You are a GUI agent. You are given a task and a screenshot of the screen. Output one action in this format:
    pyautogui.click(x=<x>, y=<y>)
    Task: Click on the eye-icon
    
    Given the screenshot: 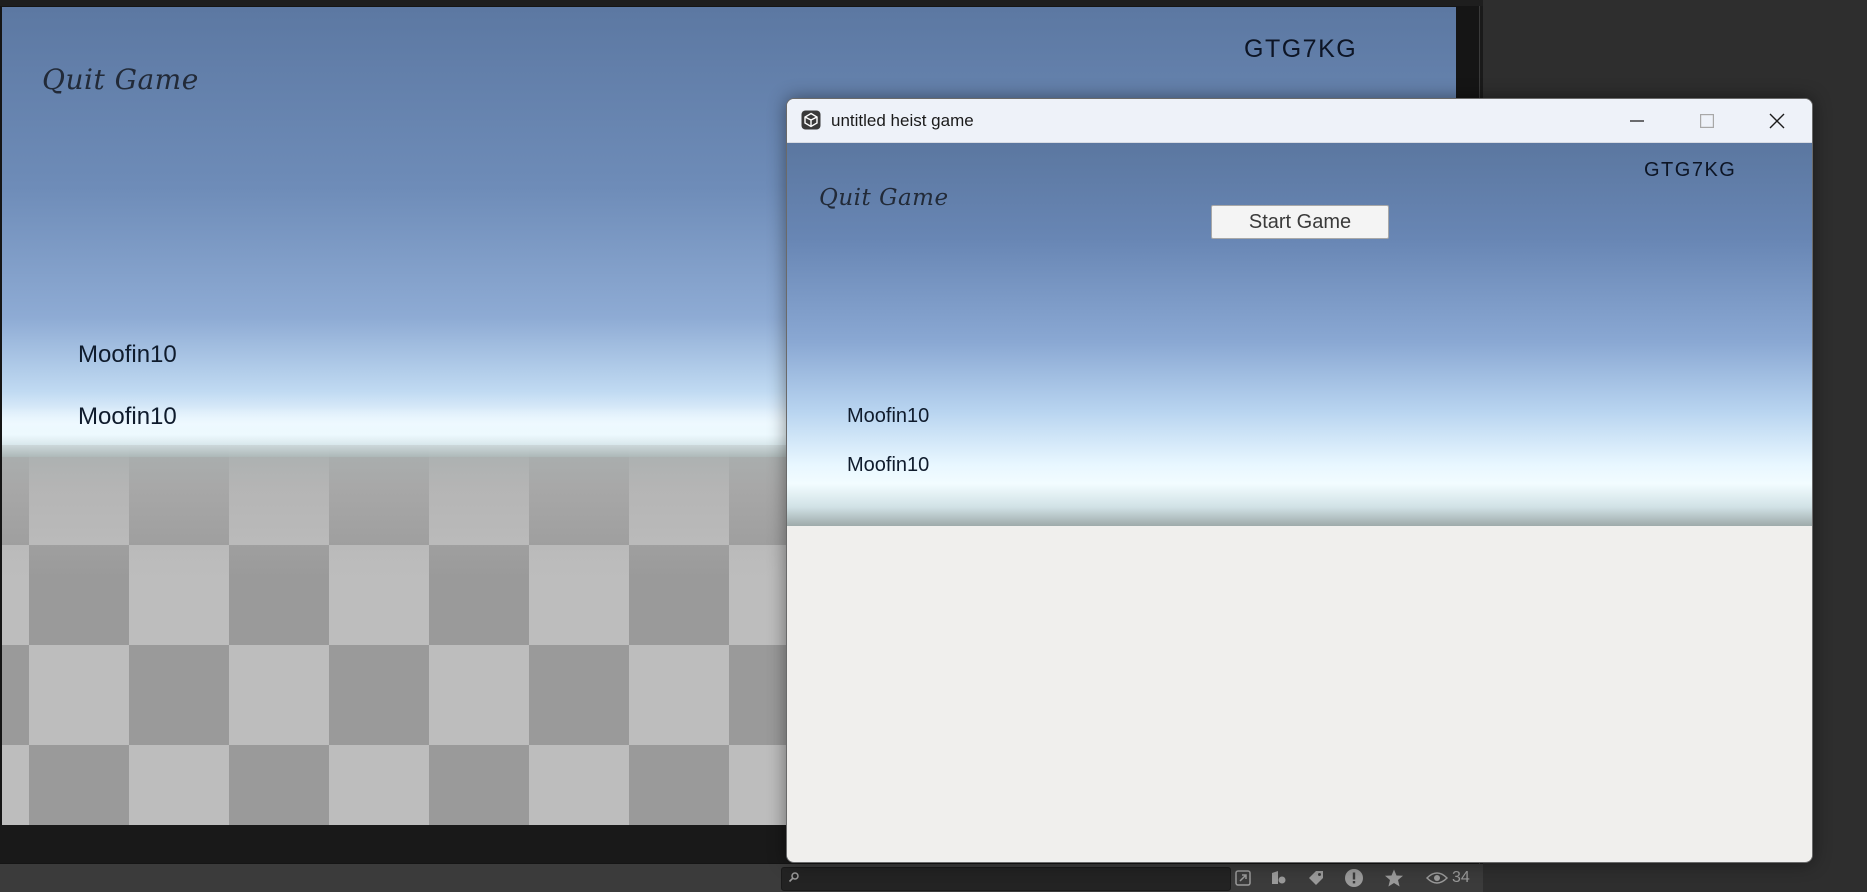 What is the action you would take?
    pyautogui.click(x=1437, y=878)
    